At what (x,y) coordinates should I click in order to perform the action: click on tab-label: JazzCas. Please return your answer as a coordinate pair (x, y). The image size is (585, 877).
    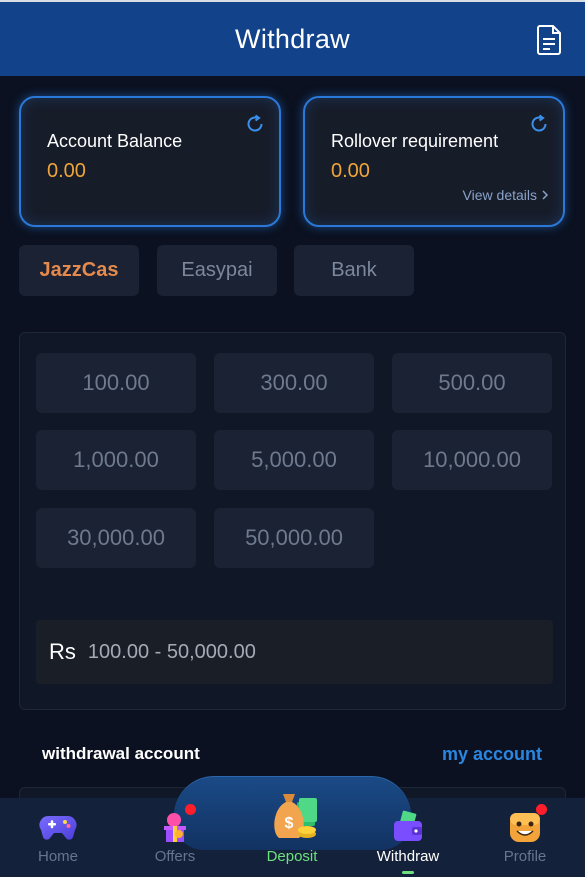
    Looking at the image, I should click on (79, 270).